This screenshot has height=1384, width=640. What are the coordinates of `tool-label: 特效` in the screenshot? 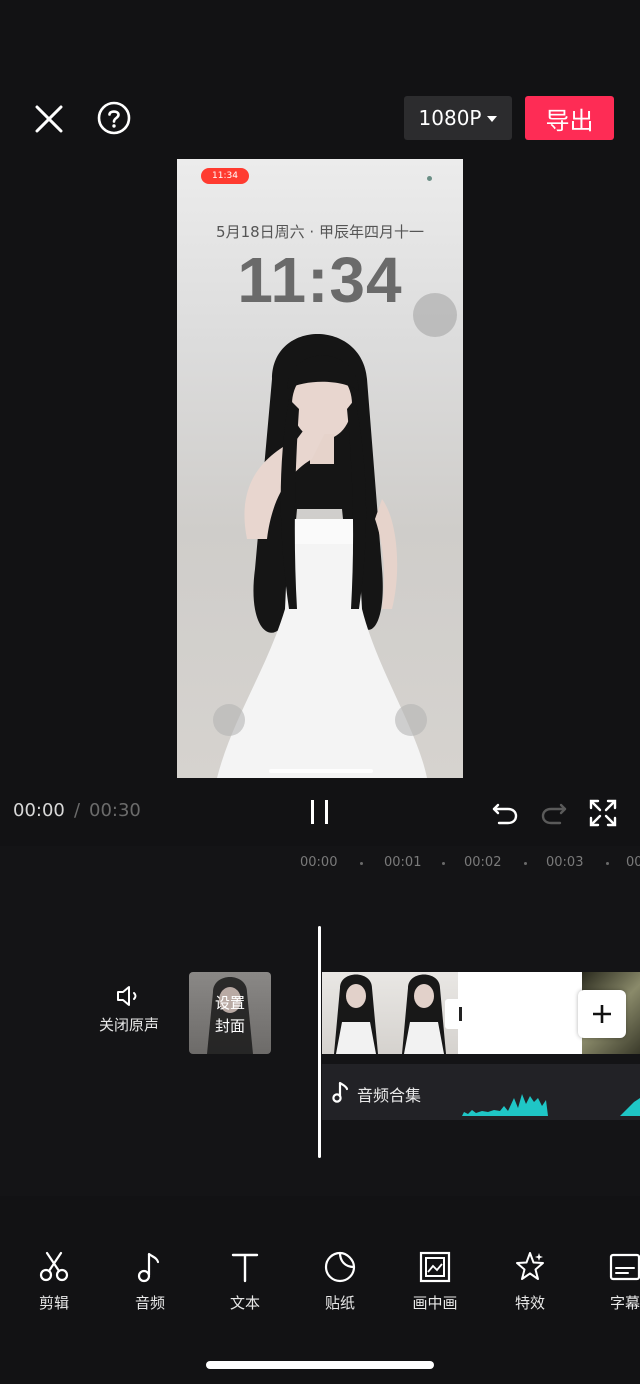 It's located at (529, 1303).